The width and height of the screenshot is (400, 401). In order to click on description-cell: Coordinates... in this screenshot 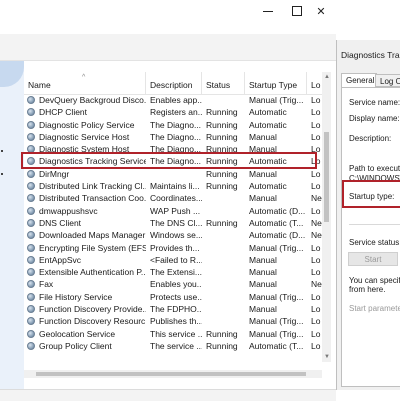, I will do `click(176, 198)`.